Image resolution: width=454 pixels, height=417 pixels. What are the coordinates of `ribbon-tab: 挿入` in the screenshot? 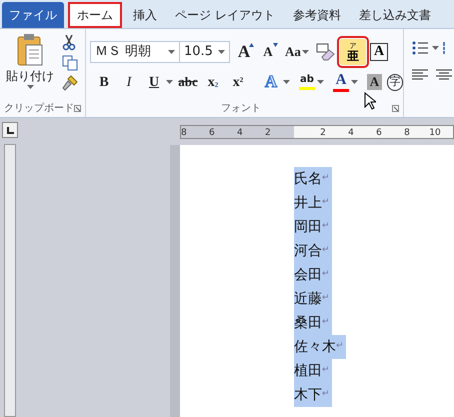 It's located at (145, 15).